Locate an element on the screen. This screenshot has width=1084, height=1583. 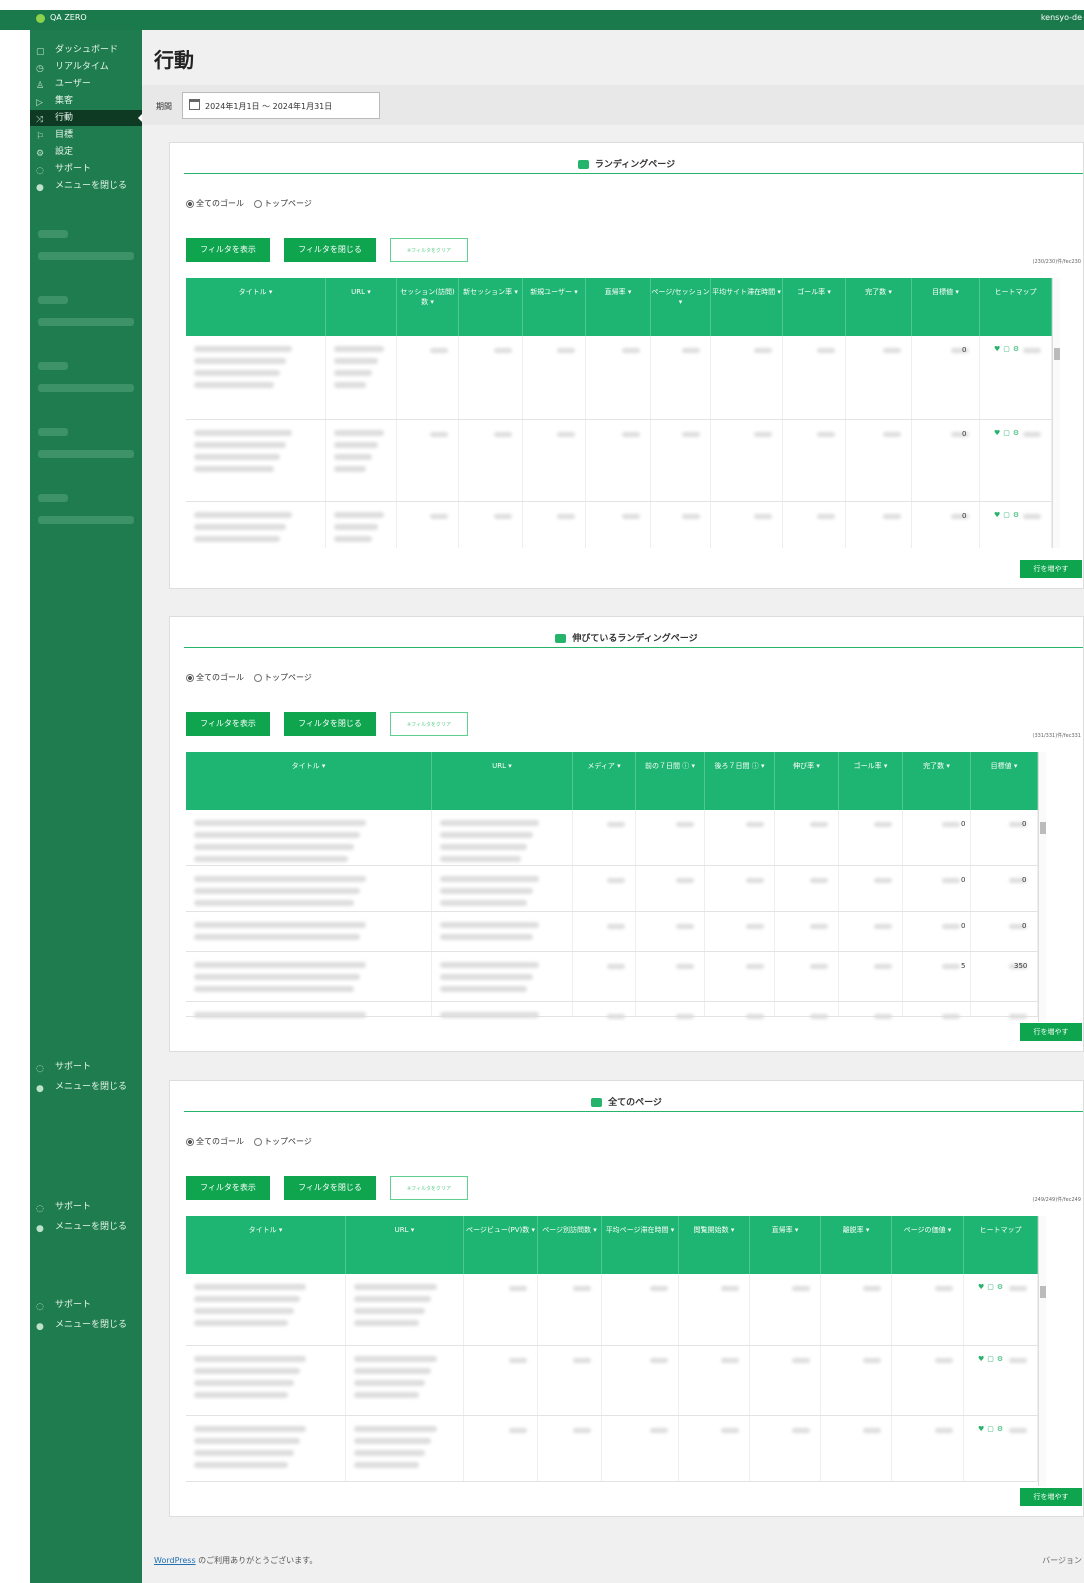
user-account: kensyo-de is located at coordinates (1061, 17).